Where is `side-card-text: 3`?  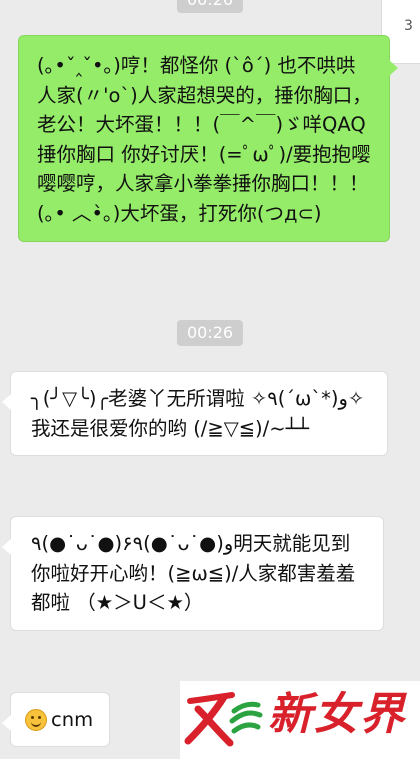 side-card-text: 3 is located at coordinates (408, 26).